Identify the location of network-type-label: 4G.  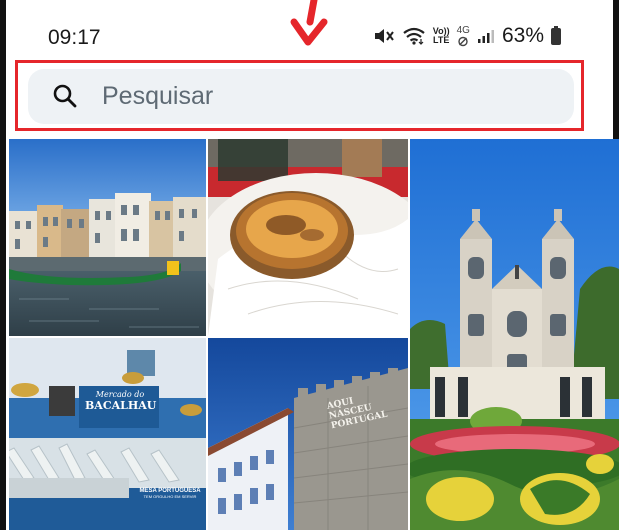
(463, 30).